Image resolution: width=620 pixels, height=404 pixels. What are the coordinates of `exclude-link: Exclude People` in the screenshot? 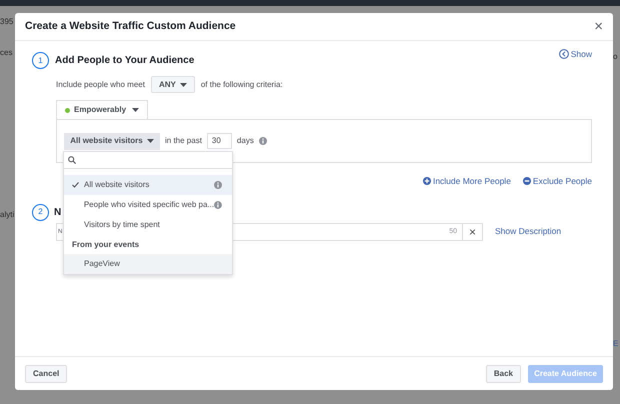 It's located at (557, 181).